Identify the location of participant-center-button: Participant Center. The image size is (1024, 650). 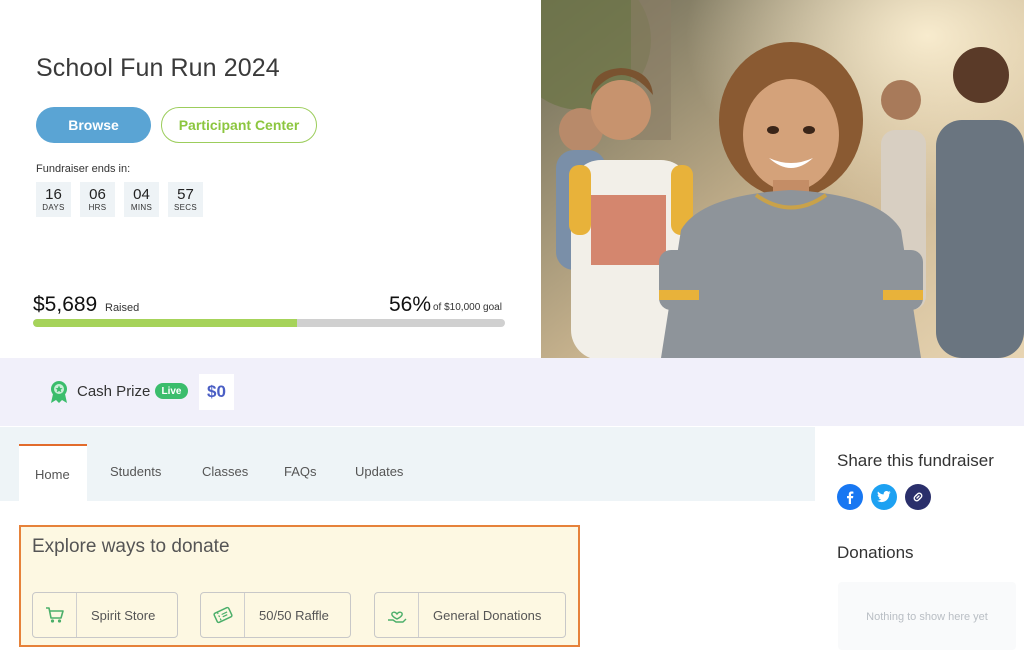
(239, 125).